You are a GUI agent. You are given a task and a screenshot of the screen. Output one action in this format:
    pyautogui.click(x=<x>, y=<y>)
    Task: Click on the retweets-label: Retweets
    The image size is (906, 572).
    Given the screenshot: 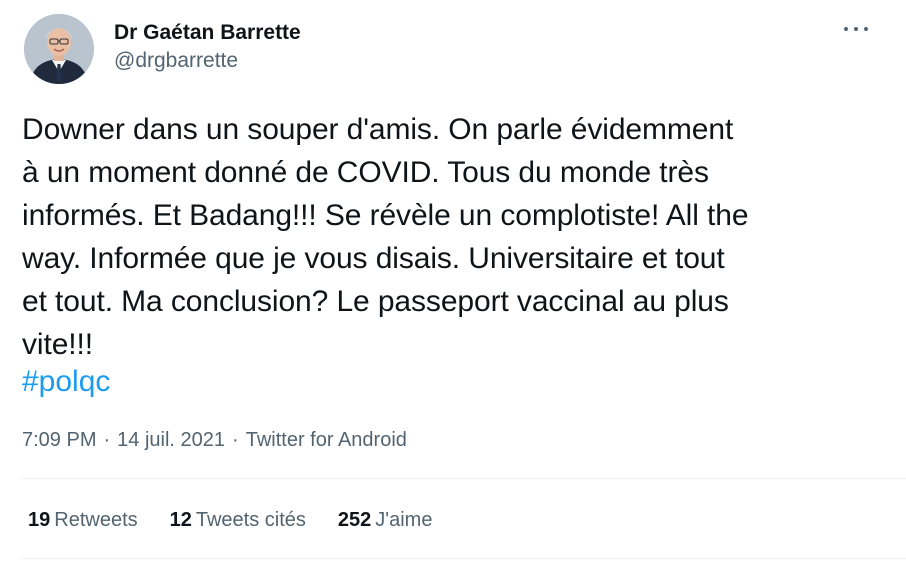 What is the action you would take?
    pyautogui.click(x=96, y=520)
    